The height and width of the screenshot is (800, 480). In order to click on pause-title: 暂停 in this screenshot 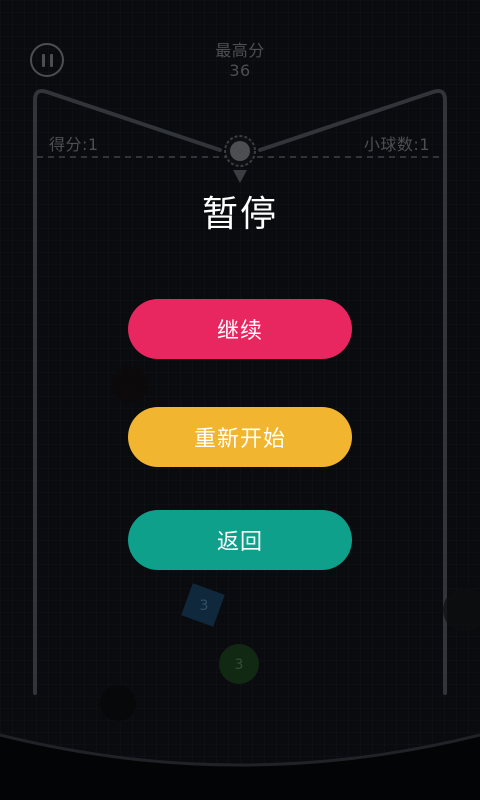, I will do `click(239, 214)`.